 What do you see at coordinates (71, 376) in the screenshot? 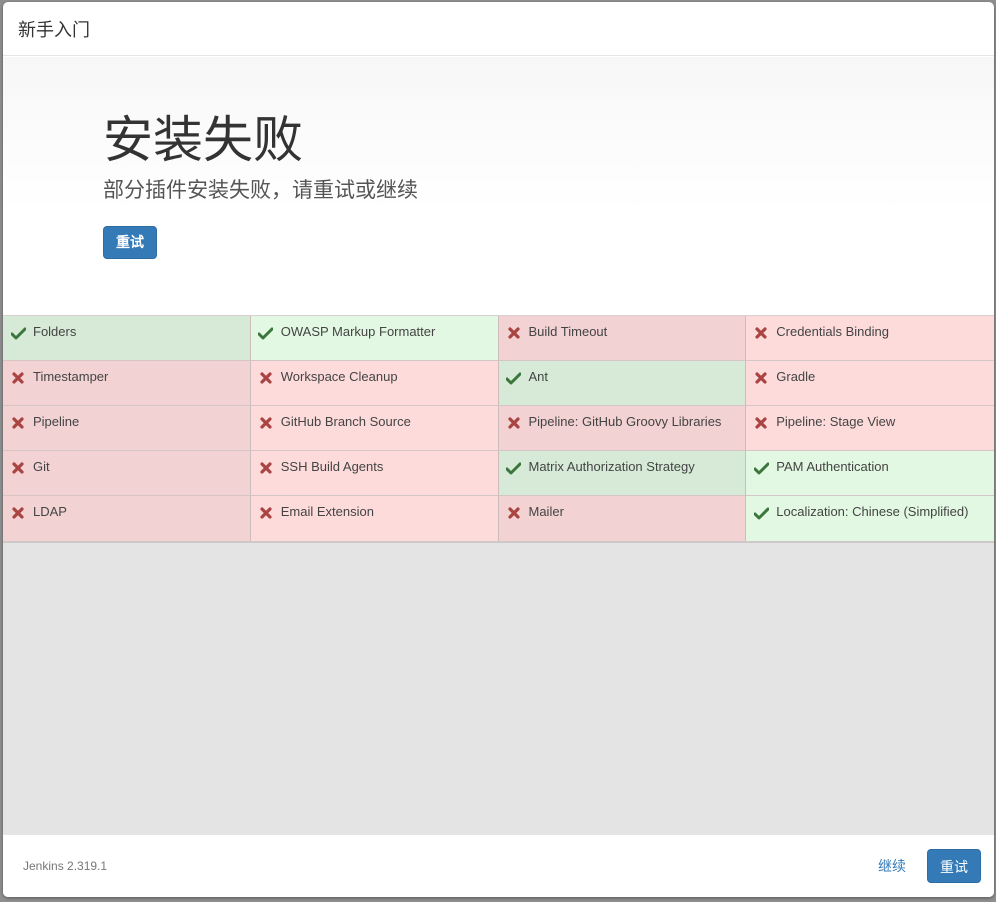
I see `plugin-name: Timestamper` at bounding box center [71, 376].